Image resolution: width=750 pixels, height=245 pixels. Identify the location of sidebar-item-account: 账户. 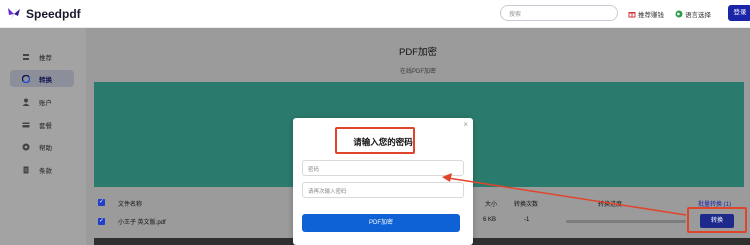
(42, 101).